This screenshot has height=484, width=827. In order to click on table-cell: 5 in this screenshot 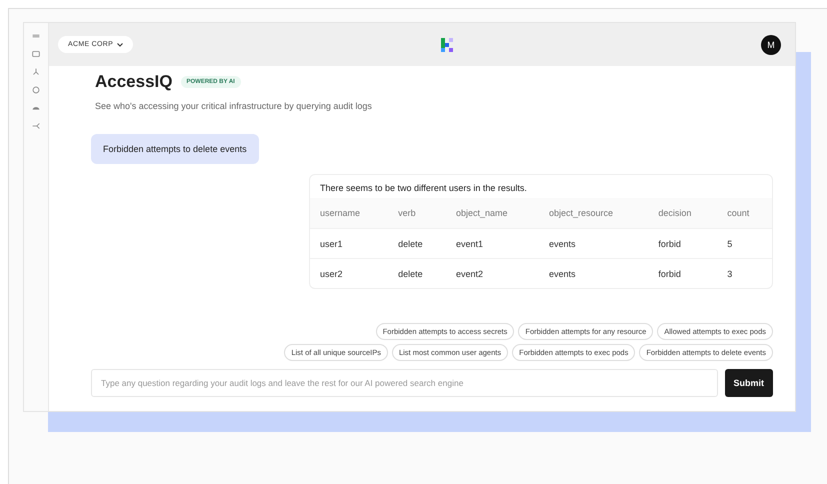, I will do `click(744, 243)`.